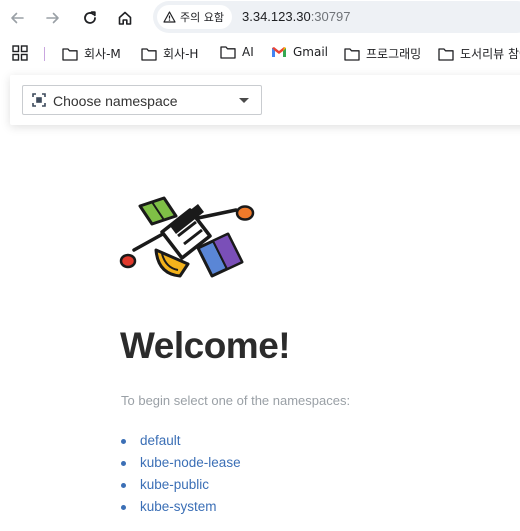  I want to click on url-host: 3.34.123.30, so click(276, 16).